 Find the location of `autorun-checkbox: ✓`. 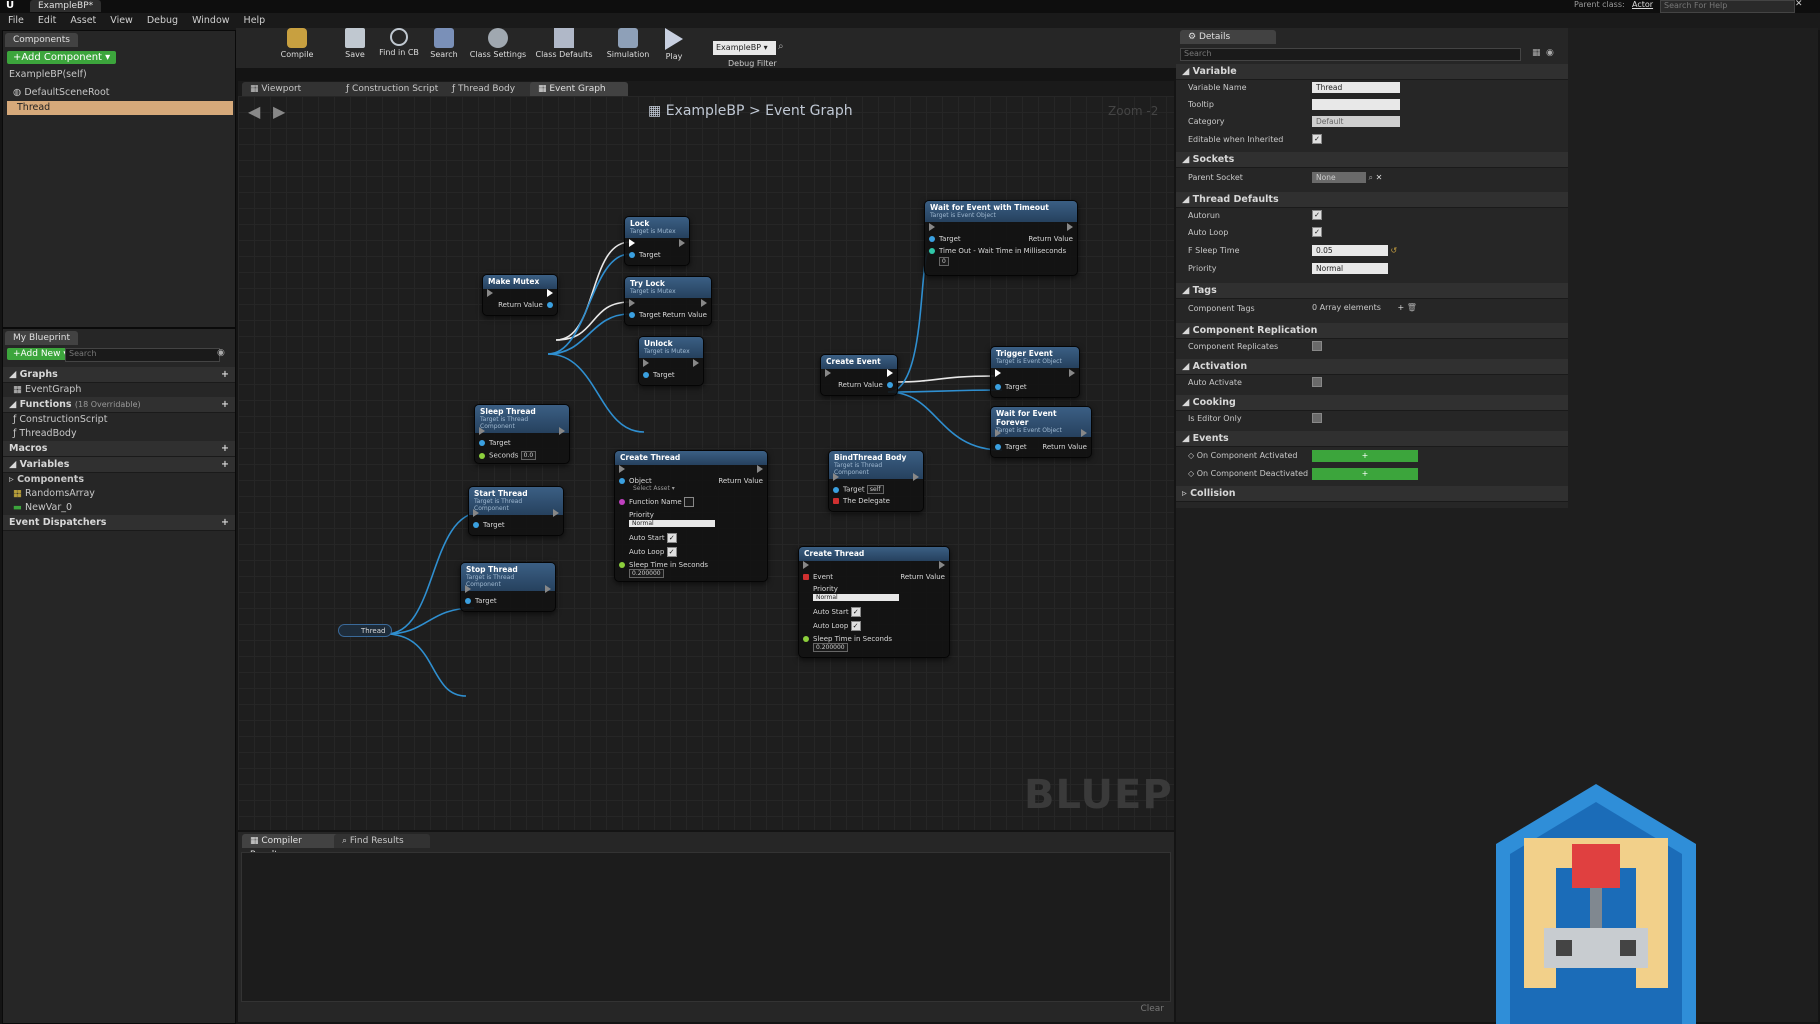

autorun-checkbox: ✓ is located at coordinates (1317, 215).